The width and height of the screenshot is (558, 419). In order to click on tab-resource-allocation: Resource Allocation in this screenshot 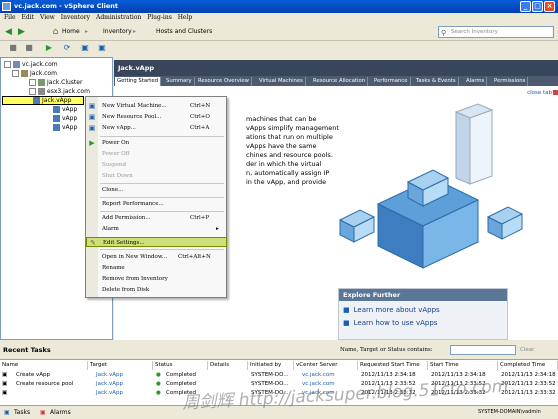, I will do `click(340, 81)`.